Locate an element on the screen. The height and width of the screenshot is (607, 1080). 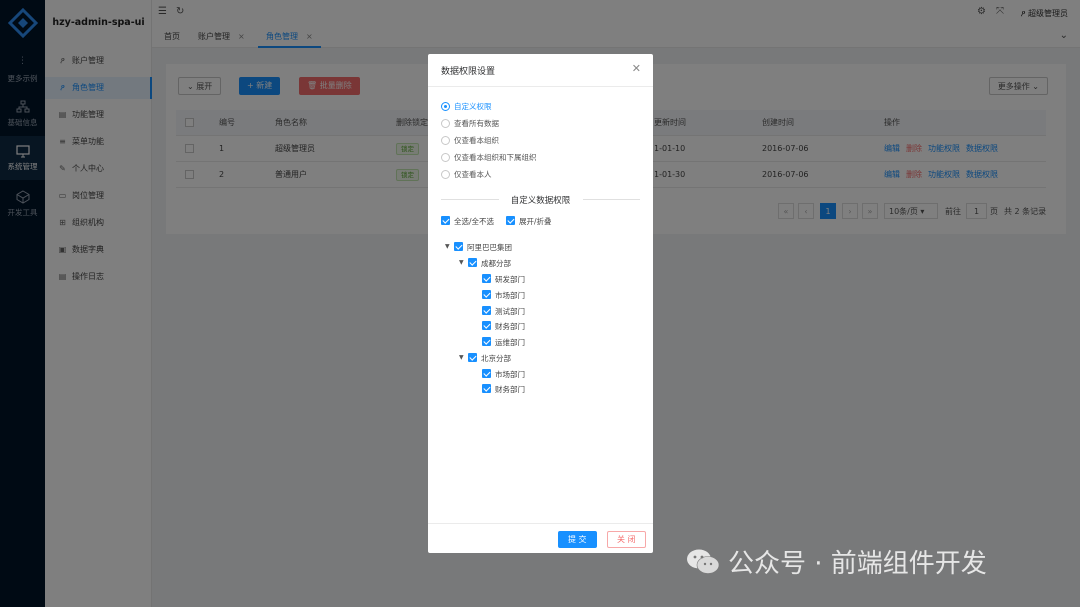
tree-node-leaf: 测试部门 is located at coordinates (503, 311).